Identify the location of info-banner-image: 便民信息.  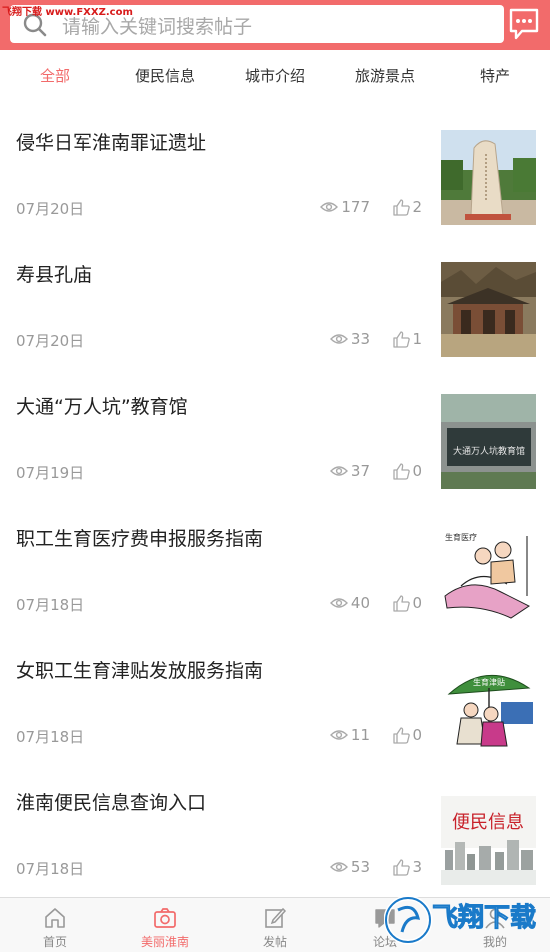
(488, 837).